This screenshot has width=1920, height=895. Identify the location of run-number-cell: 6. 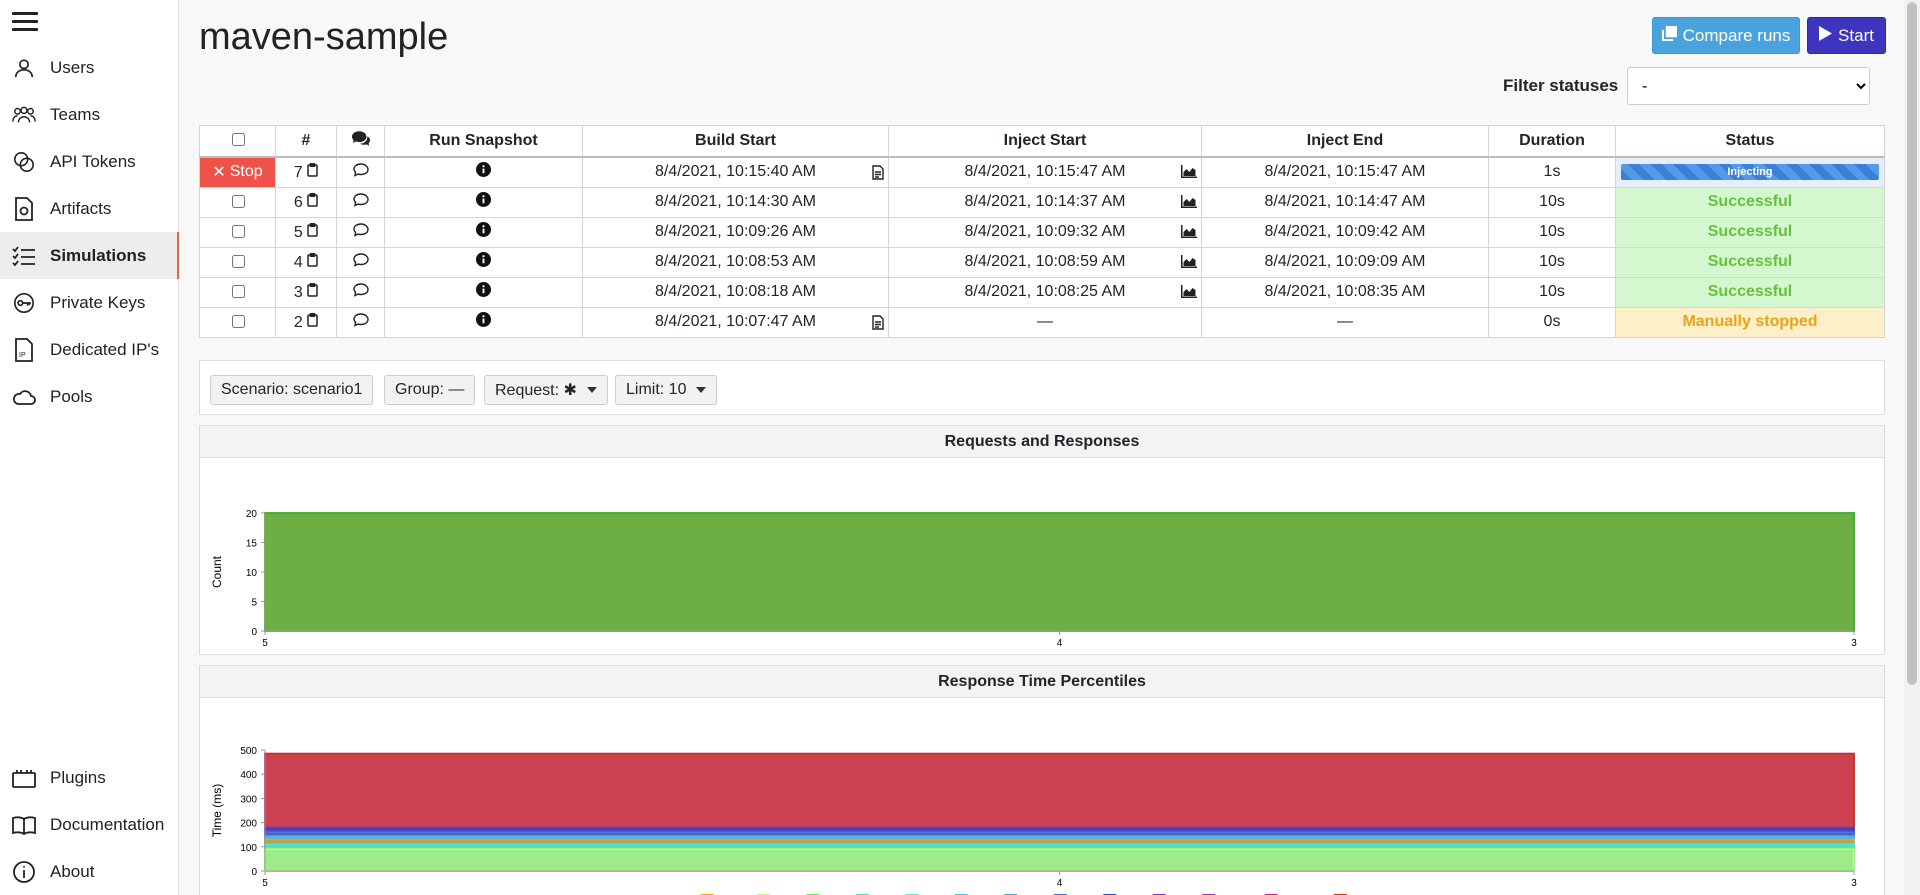
(306, 202).